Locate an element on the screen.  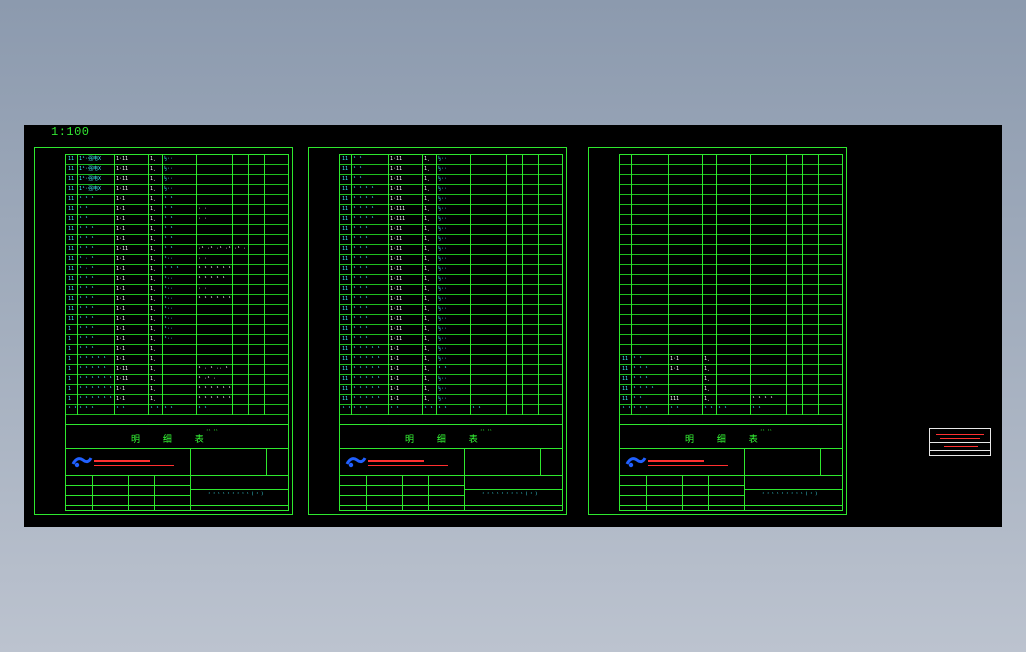
table-cell: 1¹·强电X is located at coordinates (90, 159).